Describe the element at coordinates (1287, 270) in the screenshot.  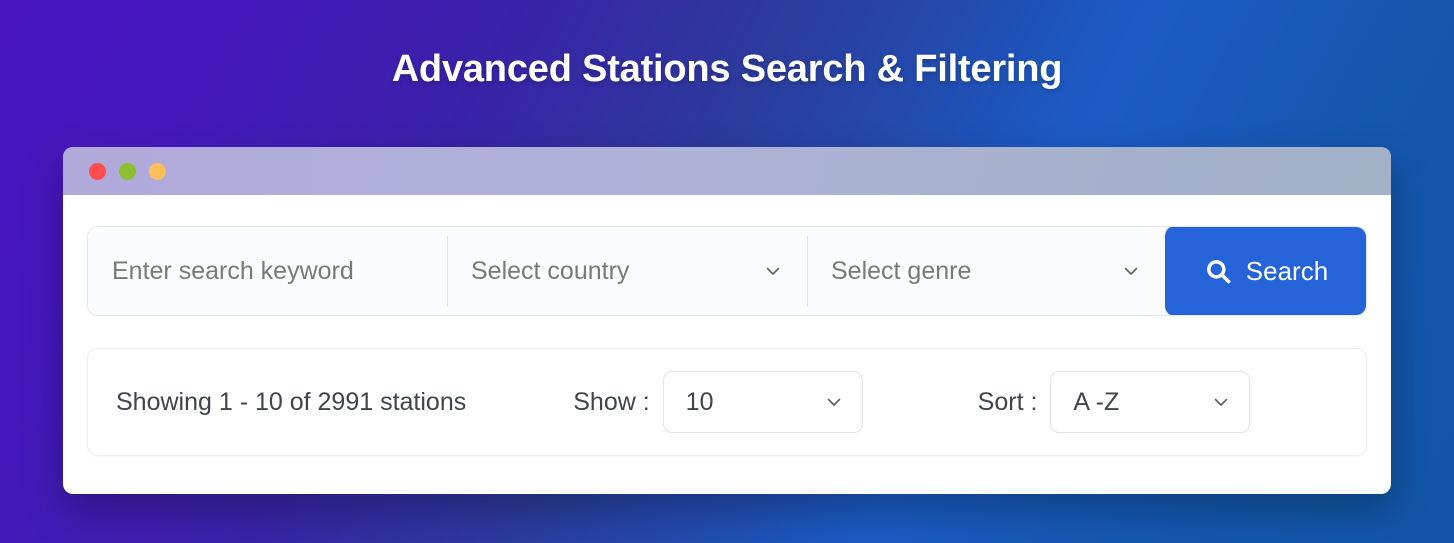
I see `search-button-label: Search` at that location.